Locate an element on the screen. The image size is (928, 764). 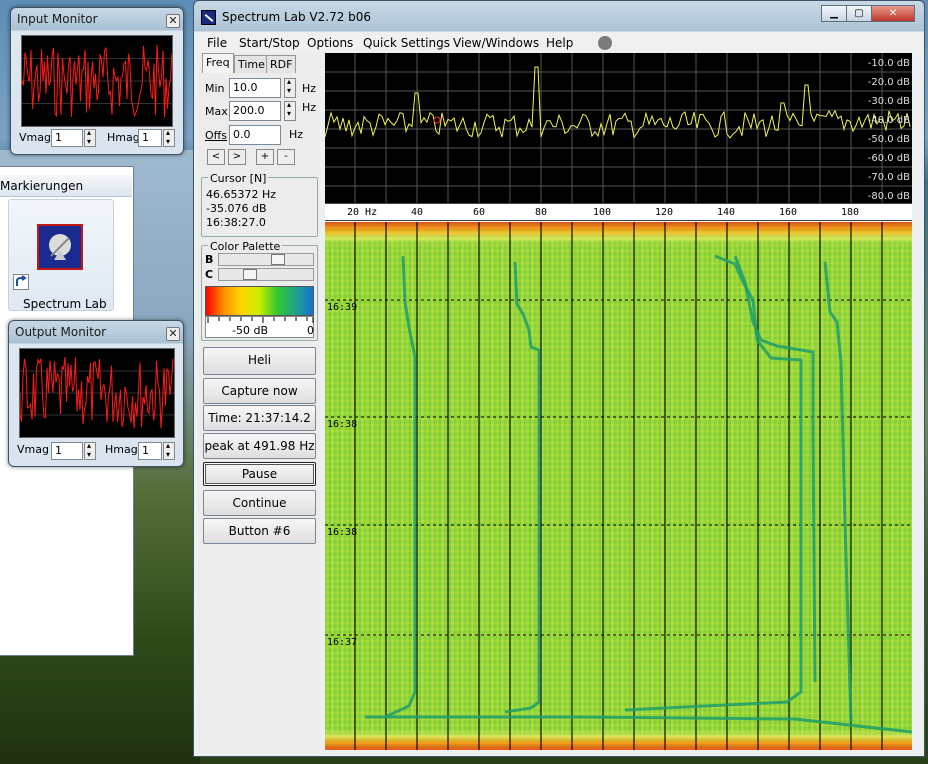
freq-tick-label: 80 is located at coordinates (541, 212).